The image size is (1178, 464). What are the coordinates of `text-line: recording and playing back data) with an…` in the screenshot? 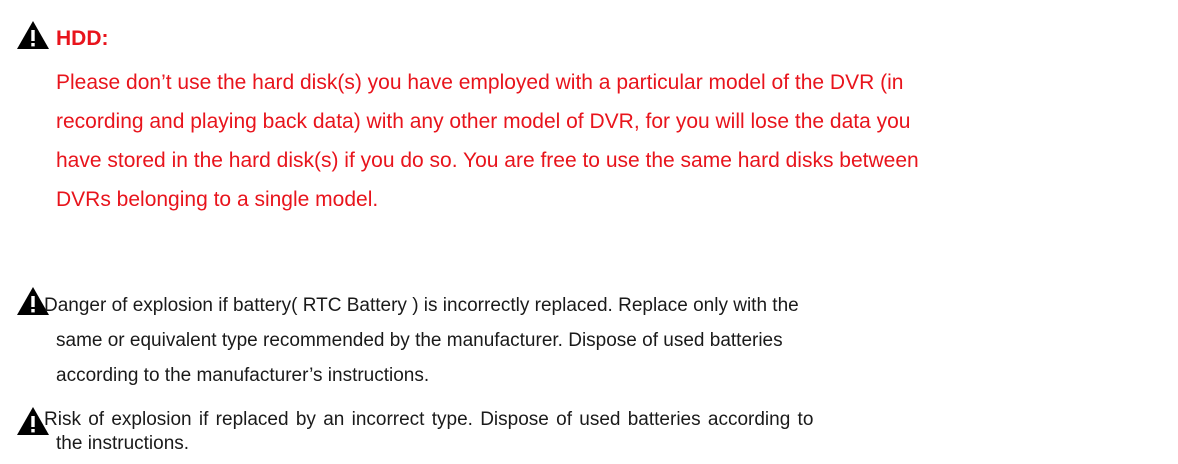 It's located at (483, 121).